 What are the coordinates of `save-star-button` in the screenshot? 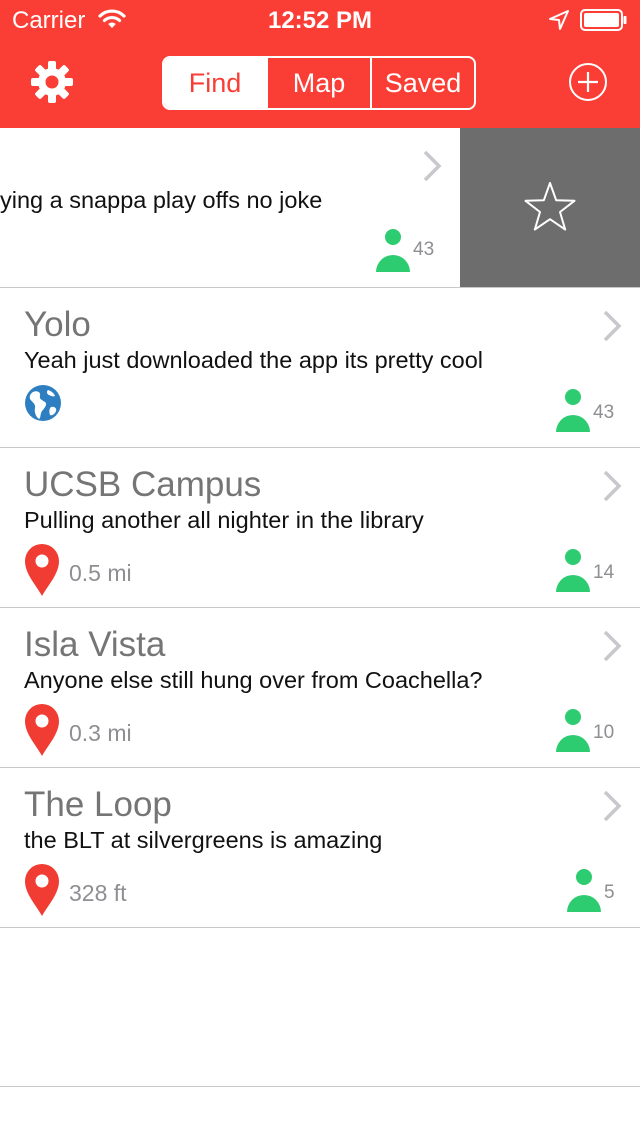 It's located at (550, 207).